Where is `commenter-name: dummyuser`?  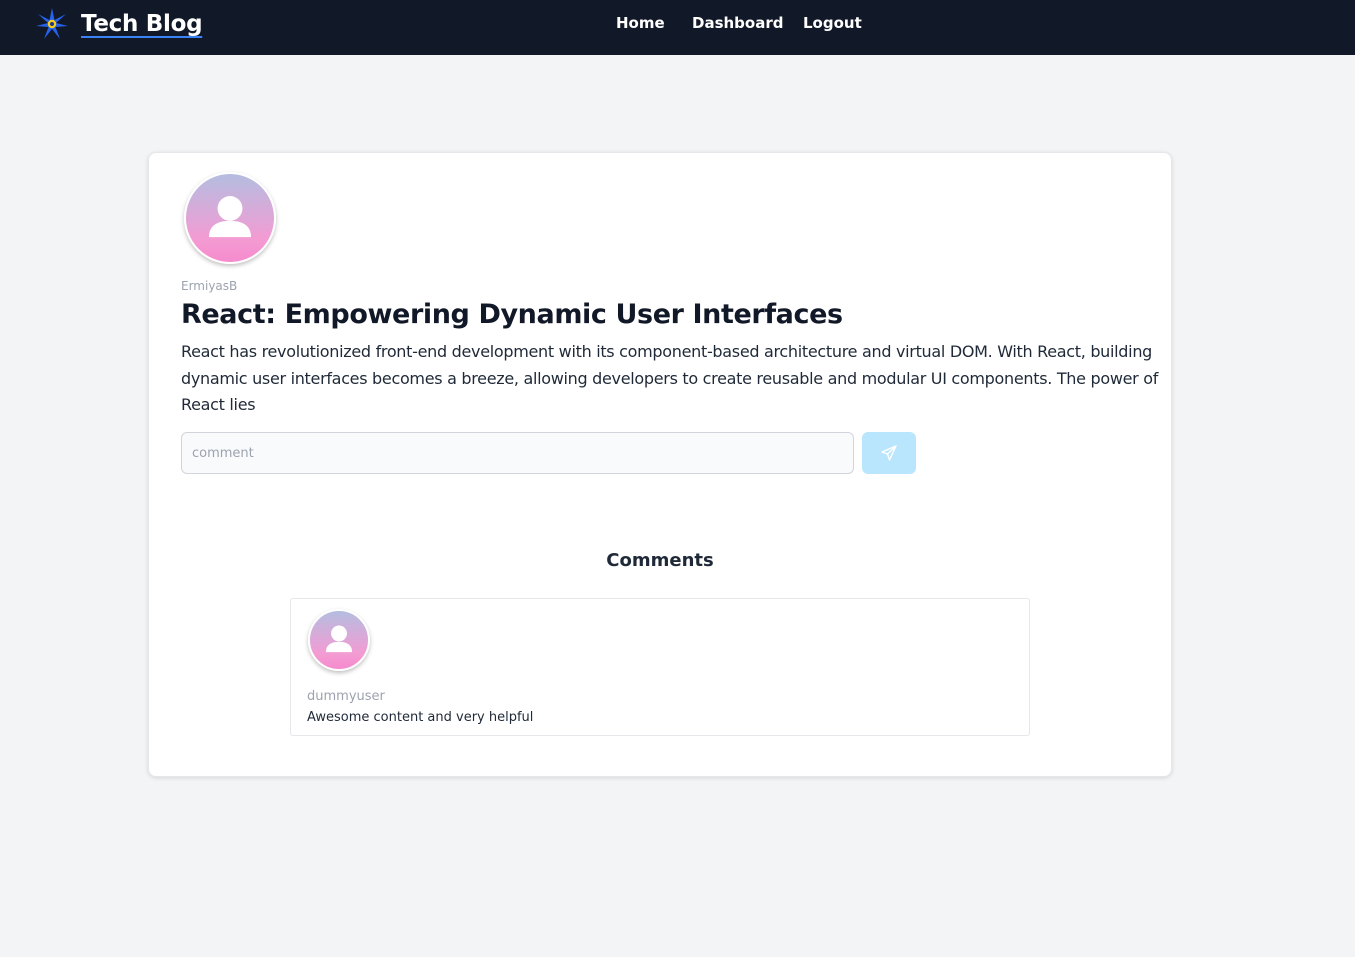 commenter-name: dummyuser is located at coordinates (346, 696).